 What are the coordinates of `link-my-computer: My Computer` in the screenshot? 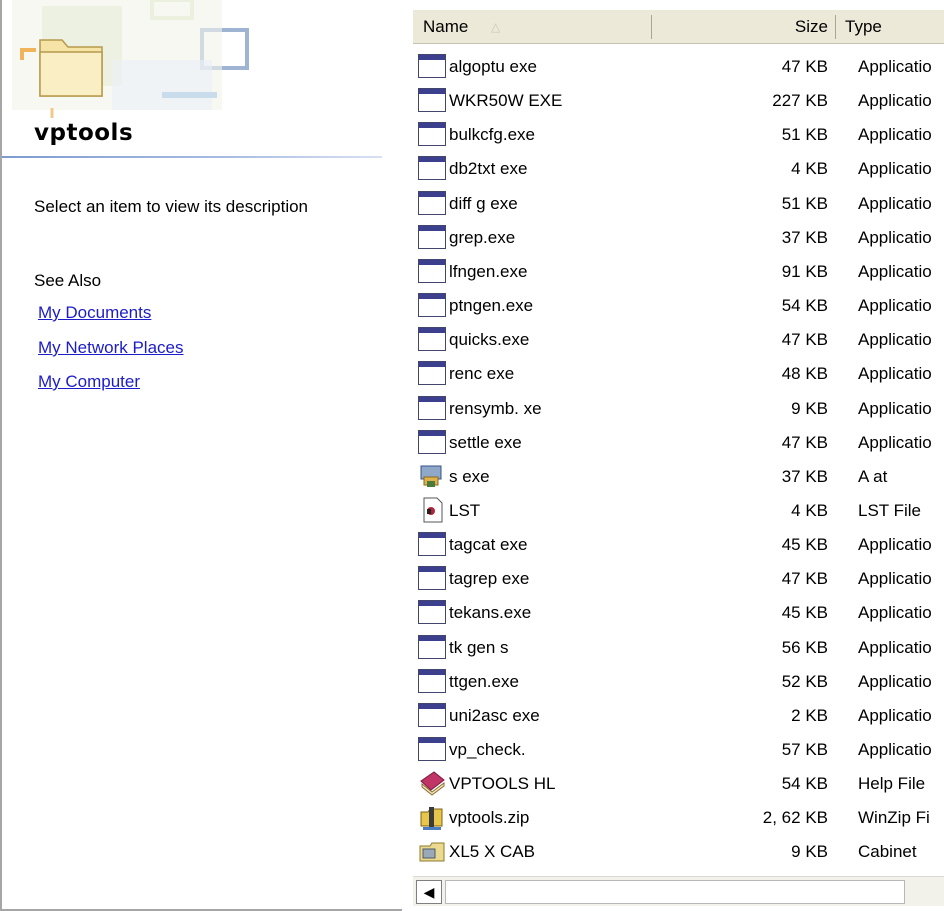 It's located at (89, 382).